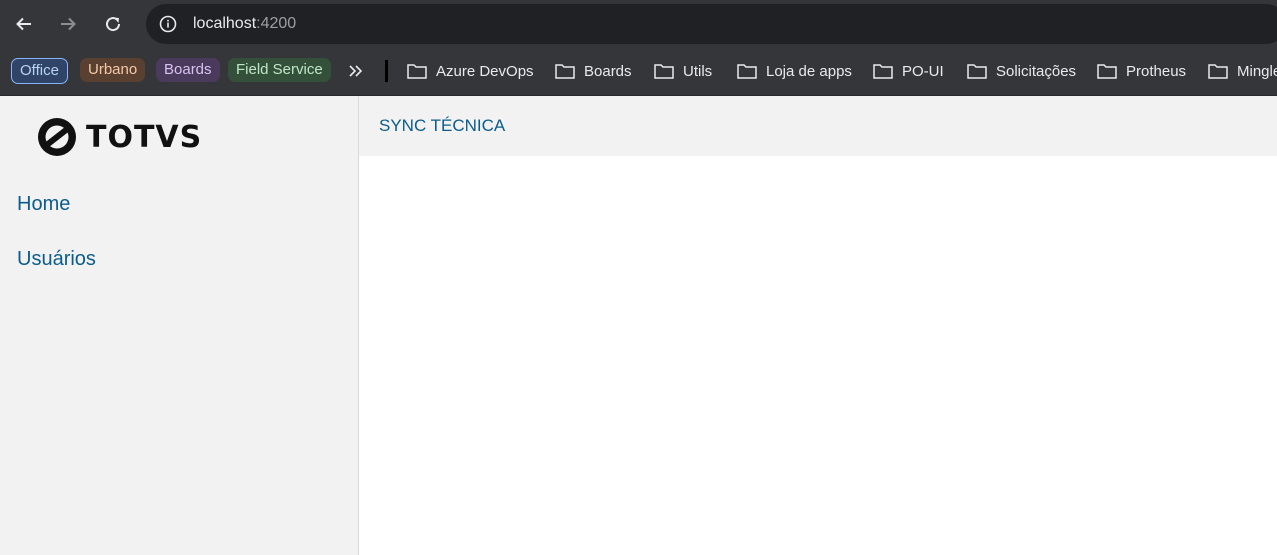  I want to click on menu-item-home: Home, so click(43, 204).